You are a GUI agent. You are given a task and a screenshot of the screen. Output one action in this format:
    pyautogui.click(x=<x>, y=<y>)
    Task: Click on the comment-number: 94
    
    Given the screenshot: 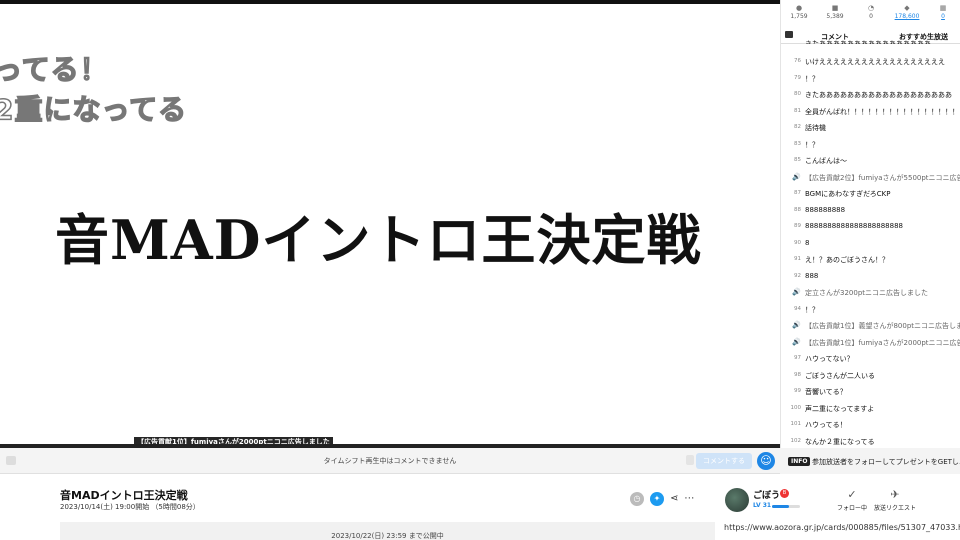 What is the action you would take?
    pyautogui.click(x=797, y=308)
    